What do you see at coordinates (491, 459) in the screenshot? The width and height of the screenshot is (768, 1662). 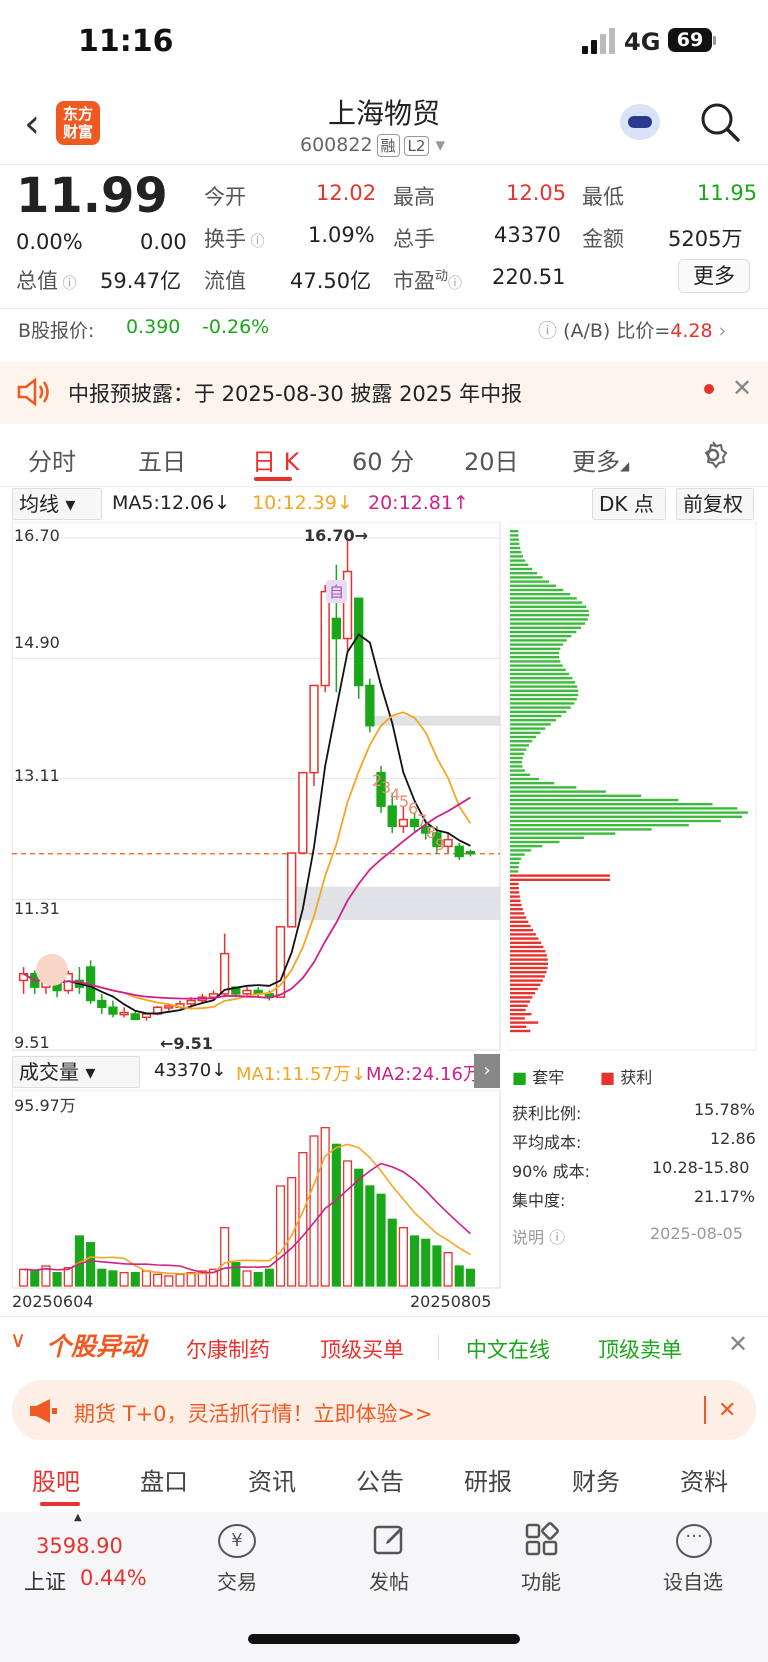 I see `tab-20day: 20日` at bounding box center [491, 459].